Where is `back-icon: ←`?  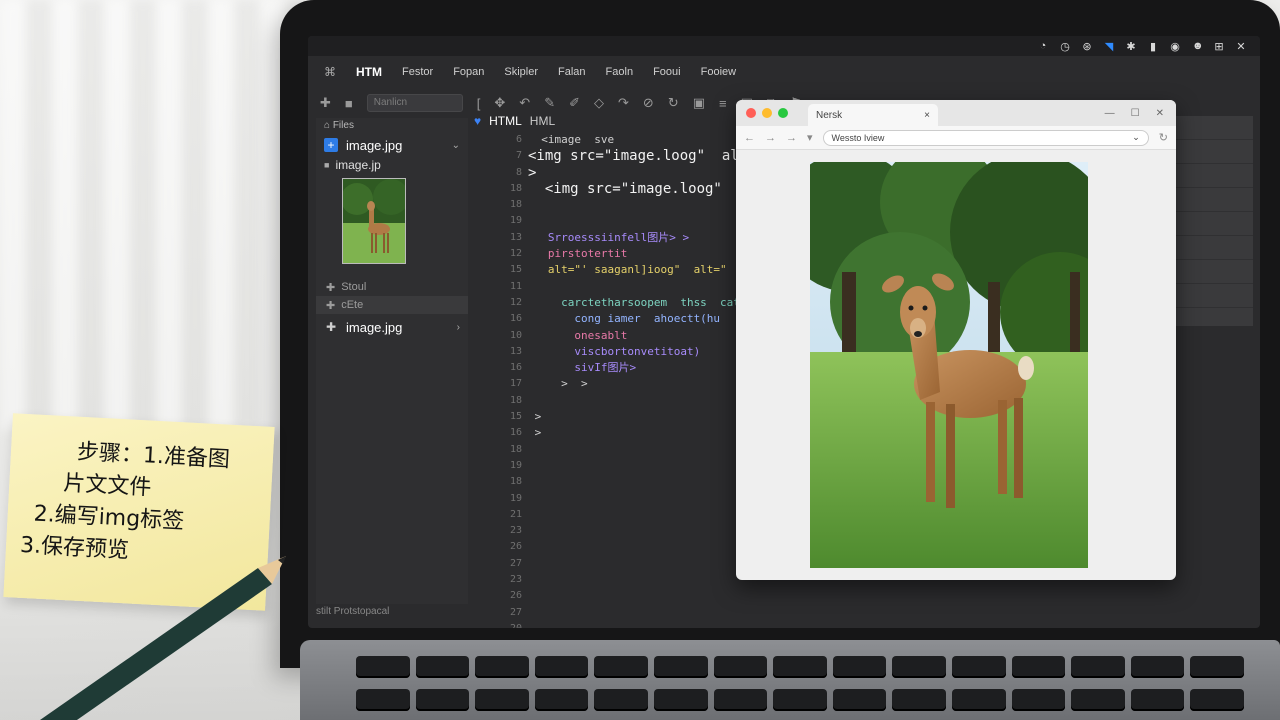 back-icon: ← is located at coordinates (749, 138).